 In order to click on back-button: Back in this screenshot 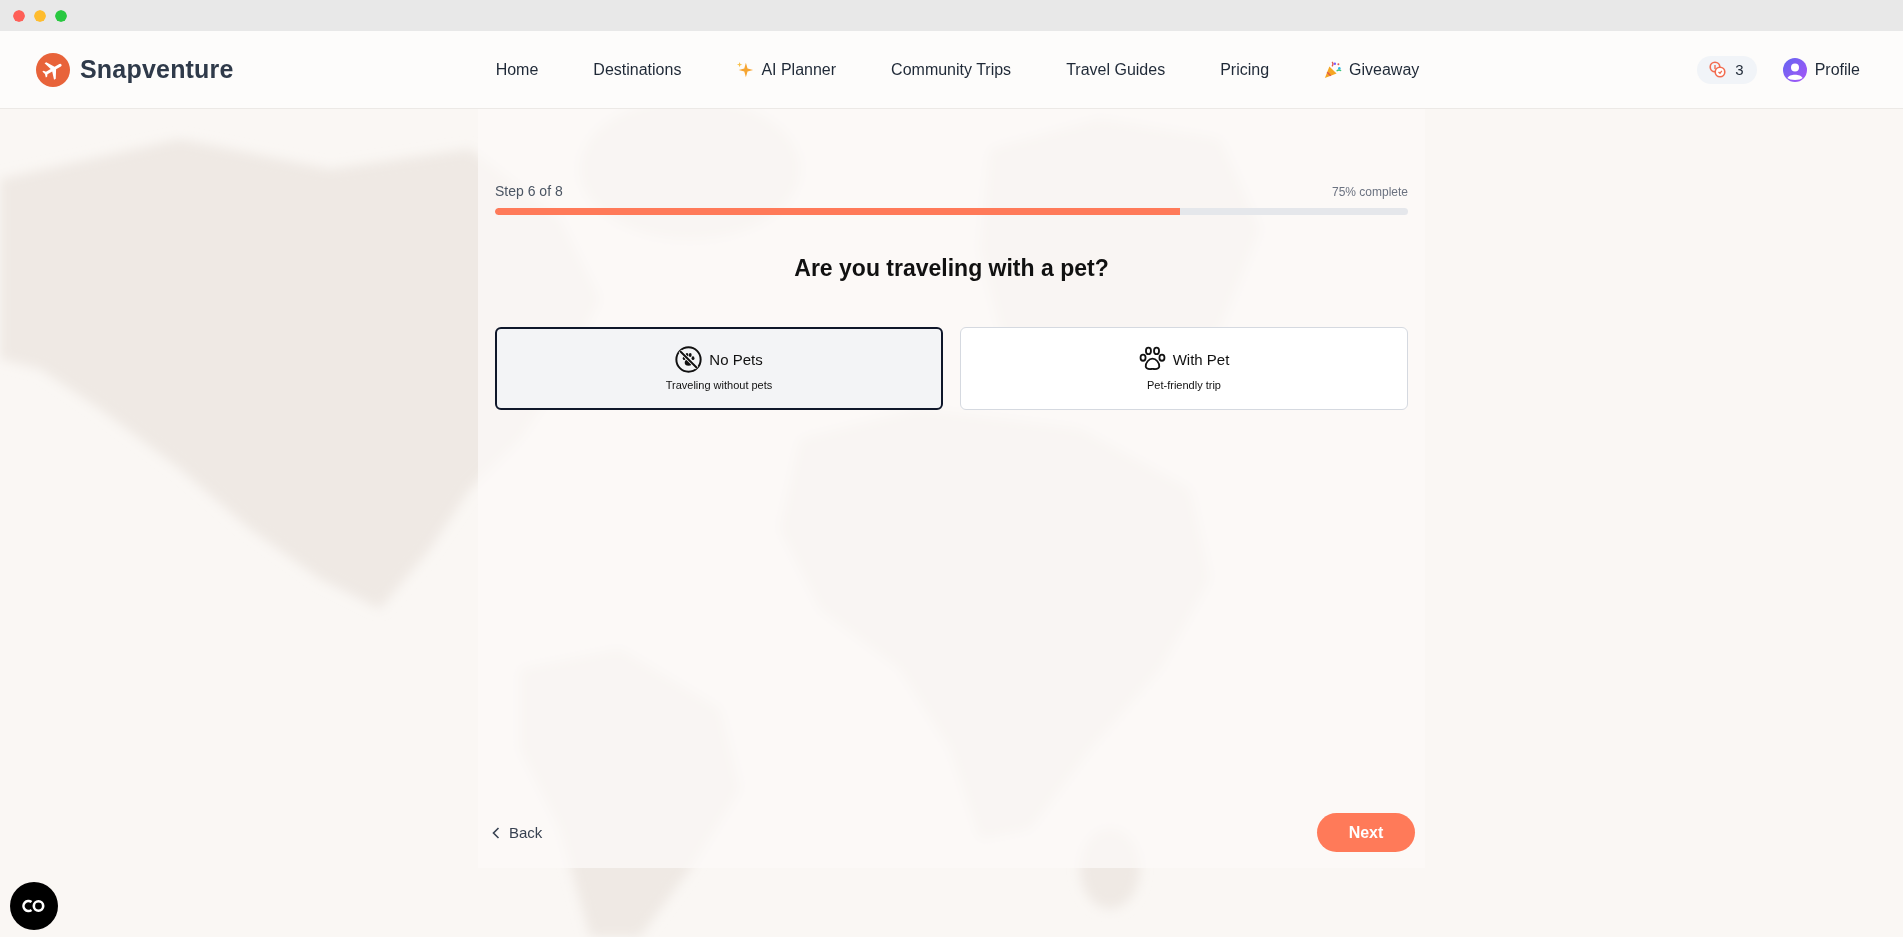, I will do `click(517, 832)`.